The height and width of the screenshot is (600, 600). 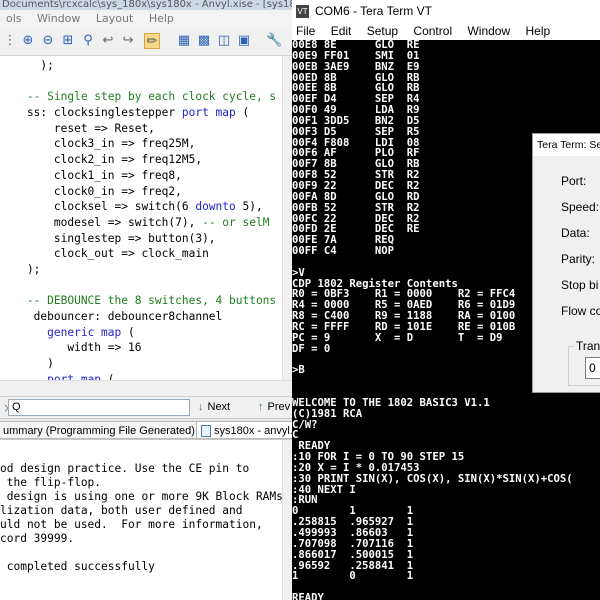 I want to click on code-line: clock3_in => freq25M,, so click(x=141, y=144).